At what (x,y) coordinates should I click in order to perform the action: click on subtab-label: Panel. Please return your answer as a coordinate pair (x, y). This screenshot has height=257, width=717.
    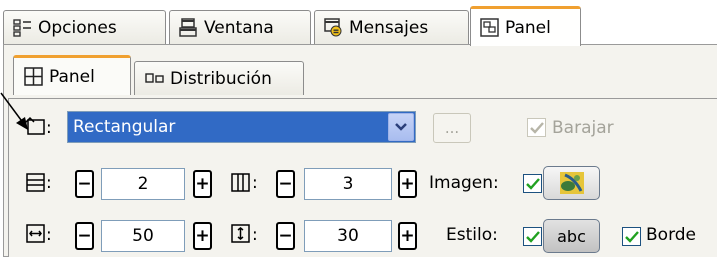
    Looking at the image, I should click on (72, 76).